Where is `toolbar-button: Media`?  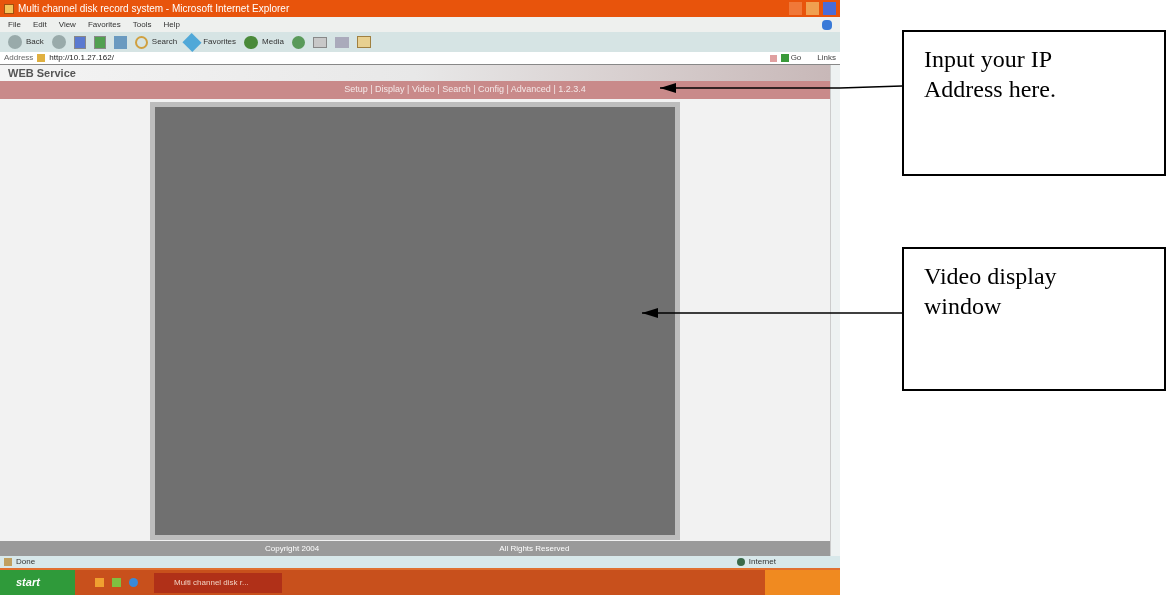
toolbar-button: Media is located at coordinates (264, 42).